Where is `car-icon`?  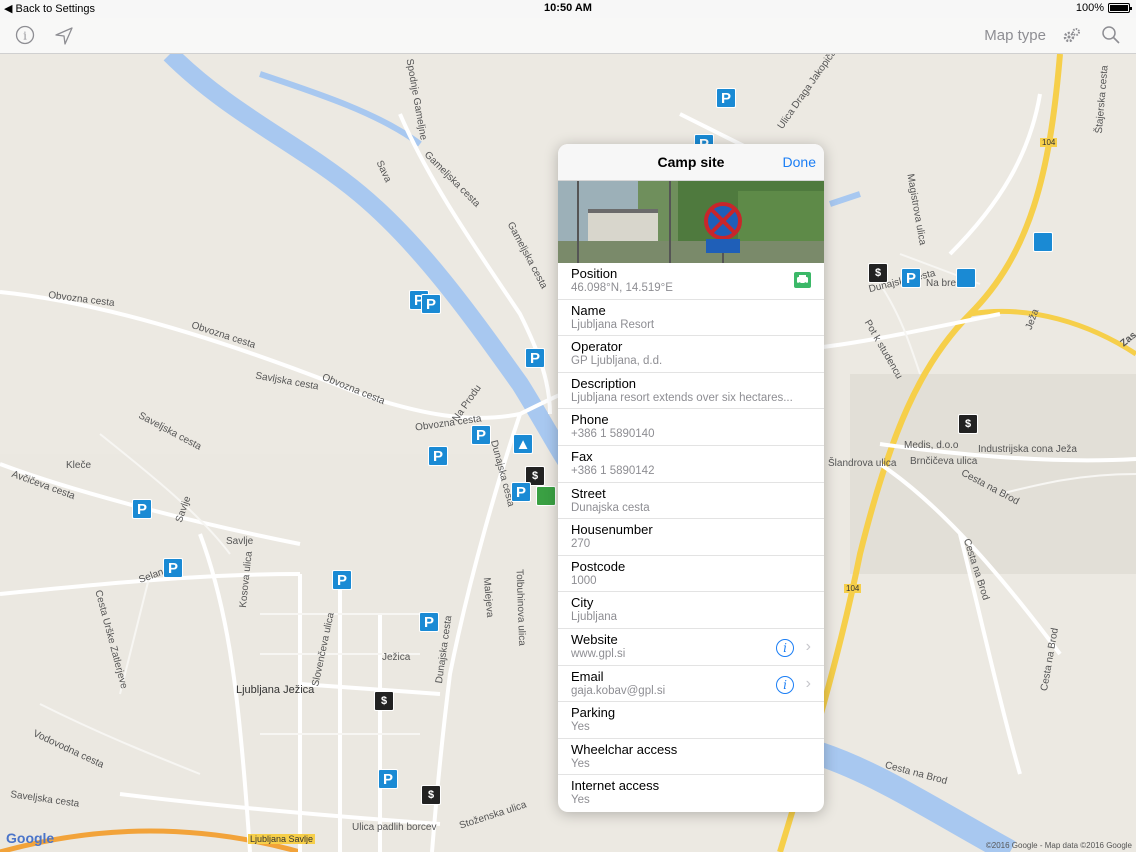
car-icon is located at coordinates (802, 280).